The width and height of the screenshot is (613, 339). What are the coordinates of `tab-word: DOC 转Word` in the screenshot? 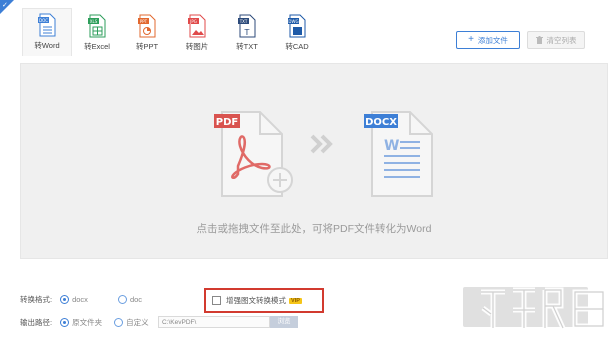 It's located at (47, 32).